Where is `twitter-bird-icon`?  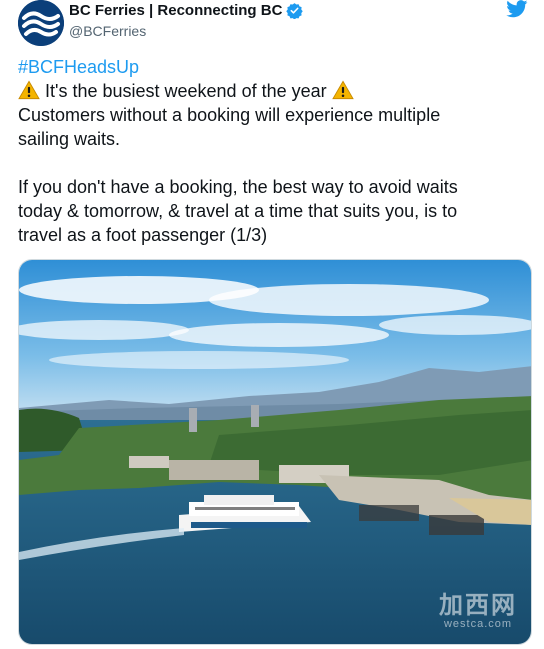 twitter-bird-icon is located at coordinates (517, 9).